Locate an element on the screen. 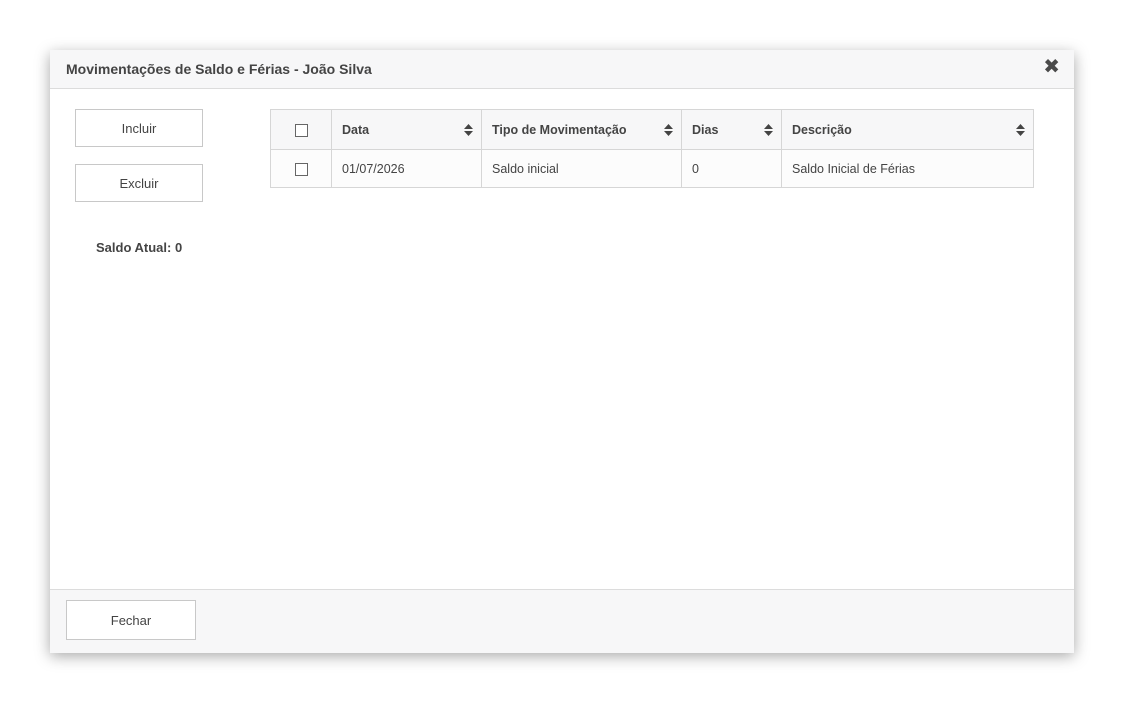  cell-tipo: Saldo inicial is located at coordinates (581, 168).